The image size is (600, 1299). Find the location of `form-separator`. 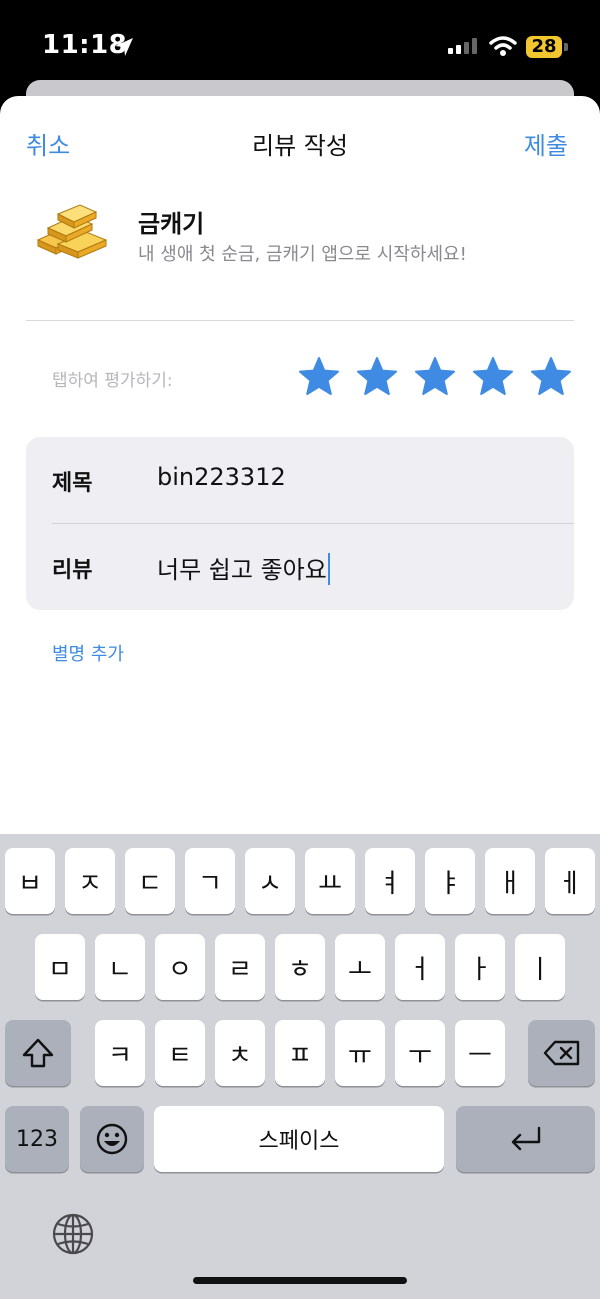

form-separator is located at coordinates (313, 523).